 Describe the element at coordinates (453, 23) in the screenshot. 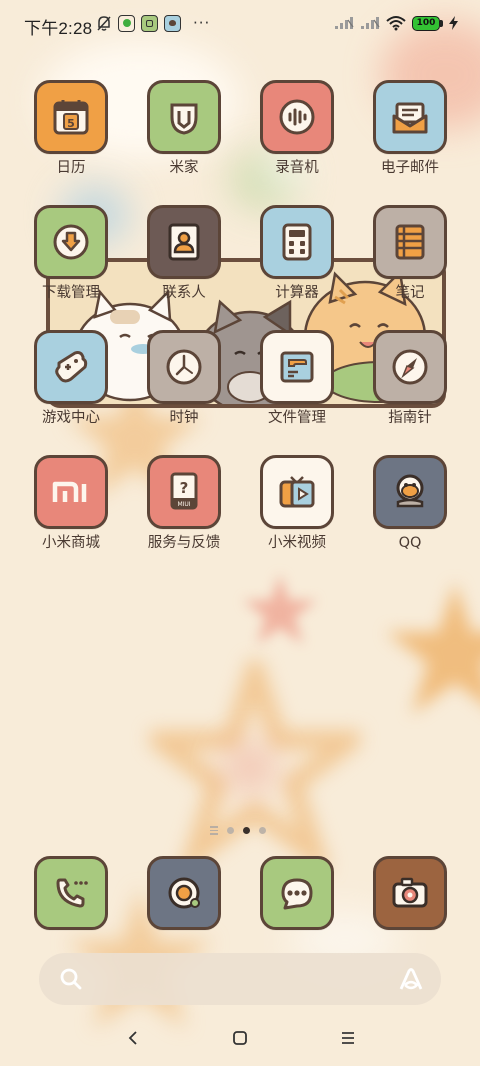

I see `charging-icon` at that location.